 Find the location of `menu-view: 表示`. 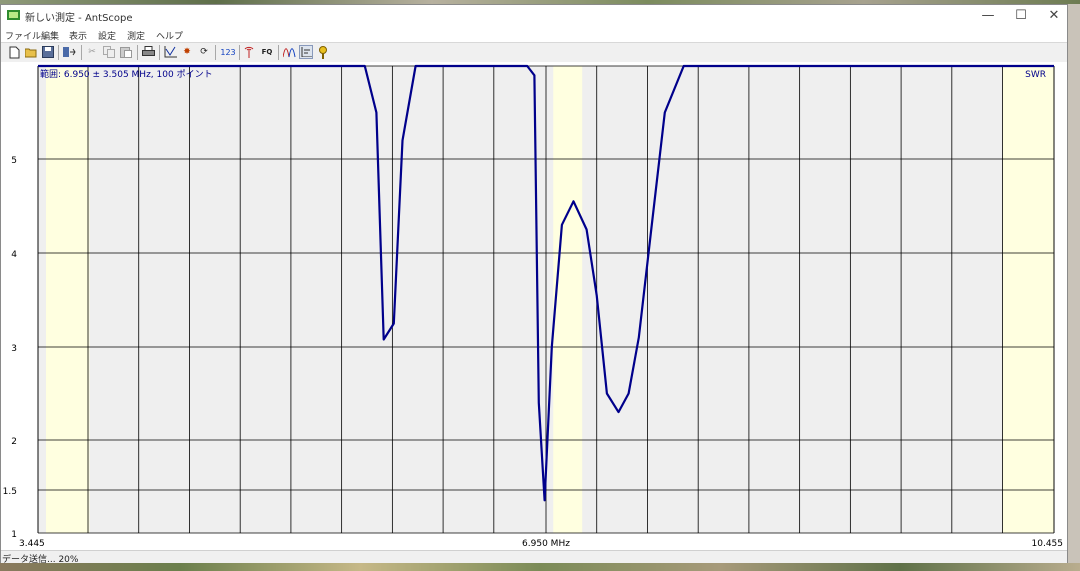

menu-view: 表示 is located at coordinates (78, 35).